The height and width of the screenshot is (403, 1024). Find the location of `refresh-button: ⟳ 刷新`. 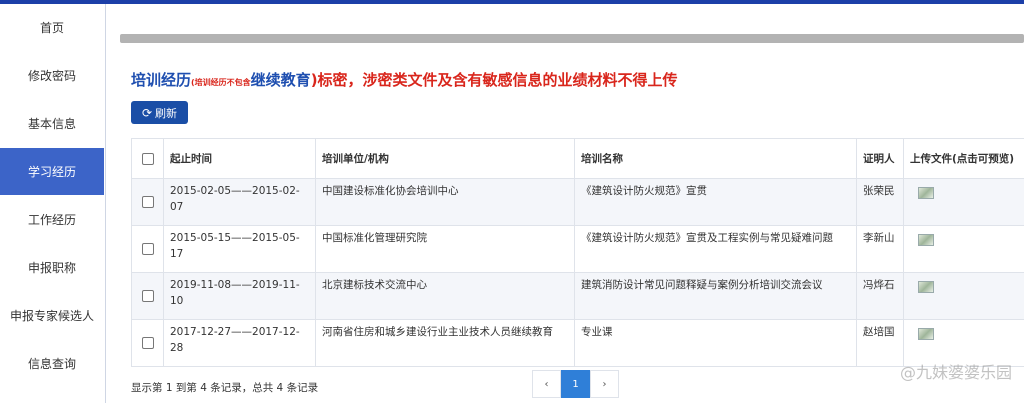

refresh-button: ⟳ 刷新 is located at coordinates (159, 112).